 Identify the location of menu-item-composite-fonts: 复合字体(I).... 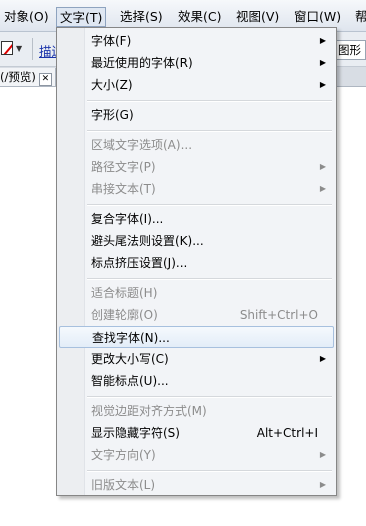
(196, 219).